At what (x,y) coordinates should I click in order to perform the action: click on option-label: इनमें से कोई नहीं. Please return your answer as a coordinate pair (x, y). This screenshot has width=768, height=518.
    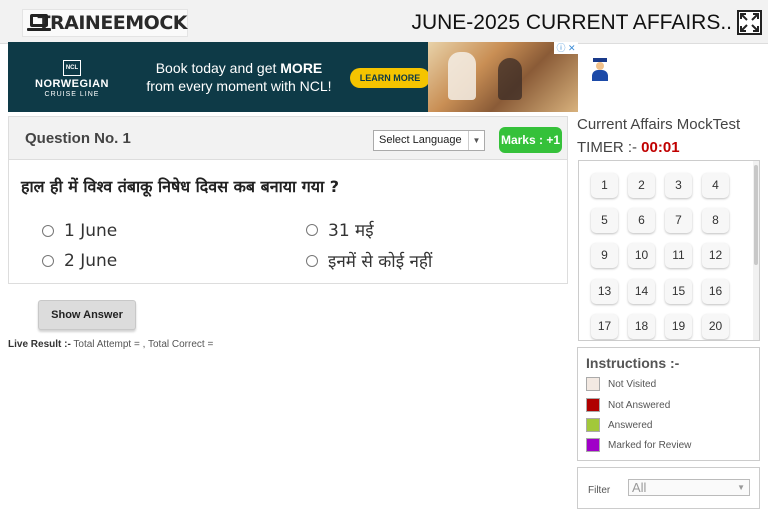
    Looking at the image, I should click on (380, 262).